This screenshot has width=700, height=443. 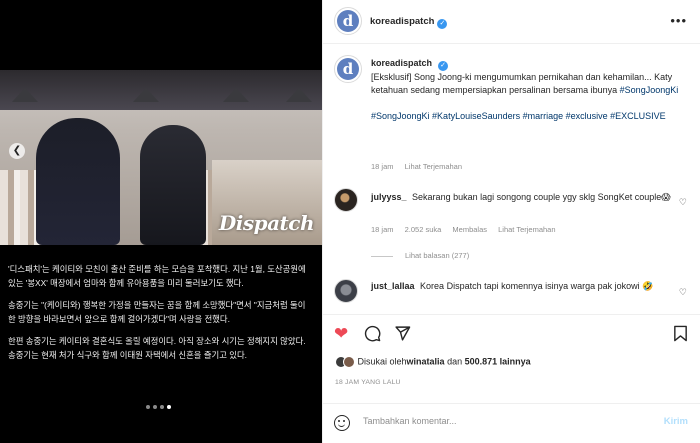 What do you see at coordinates (426, 361) in the screenshot?
I see `liker-username: winatalia` at bounding box center [426, 361].